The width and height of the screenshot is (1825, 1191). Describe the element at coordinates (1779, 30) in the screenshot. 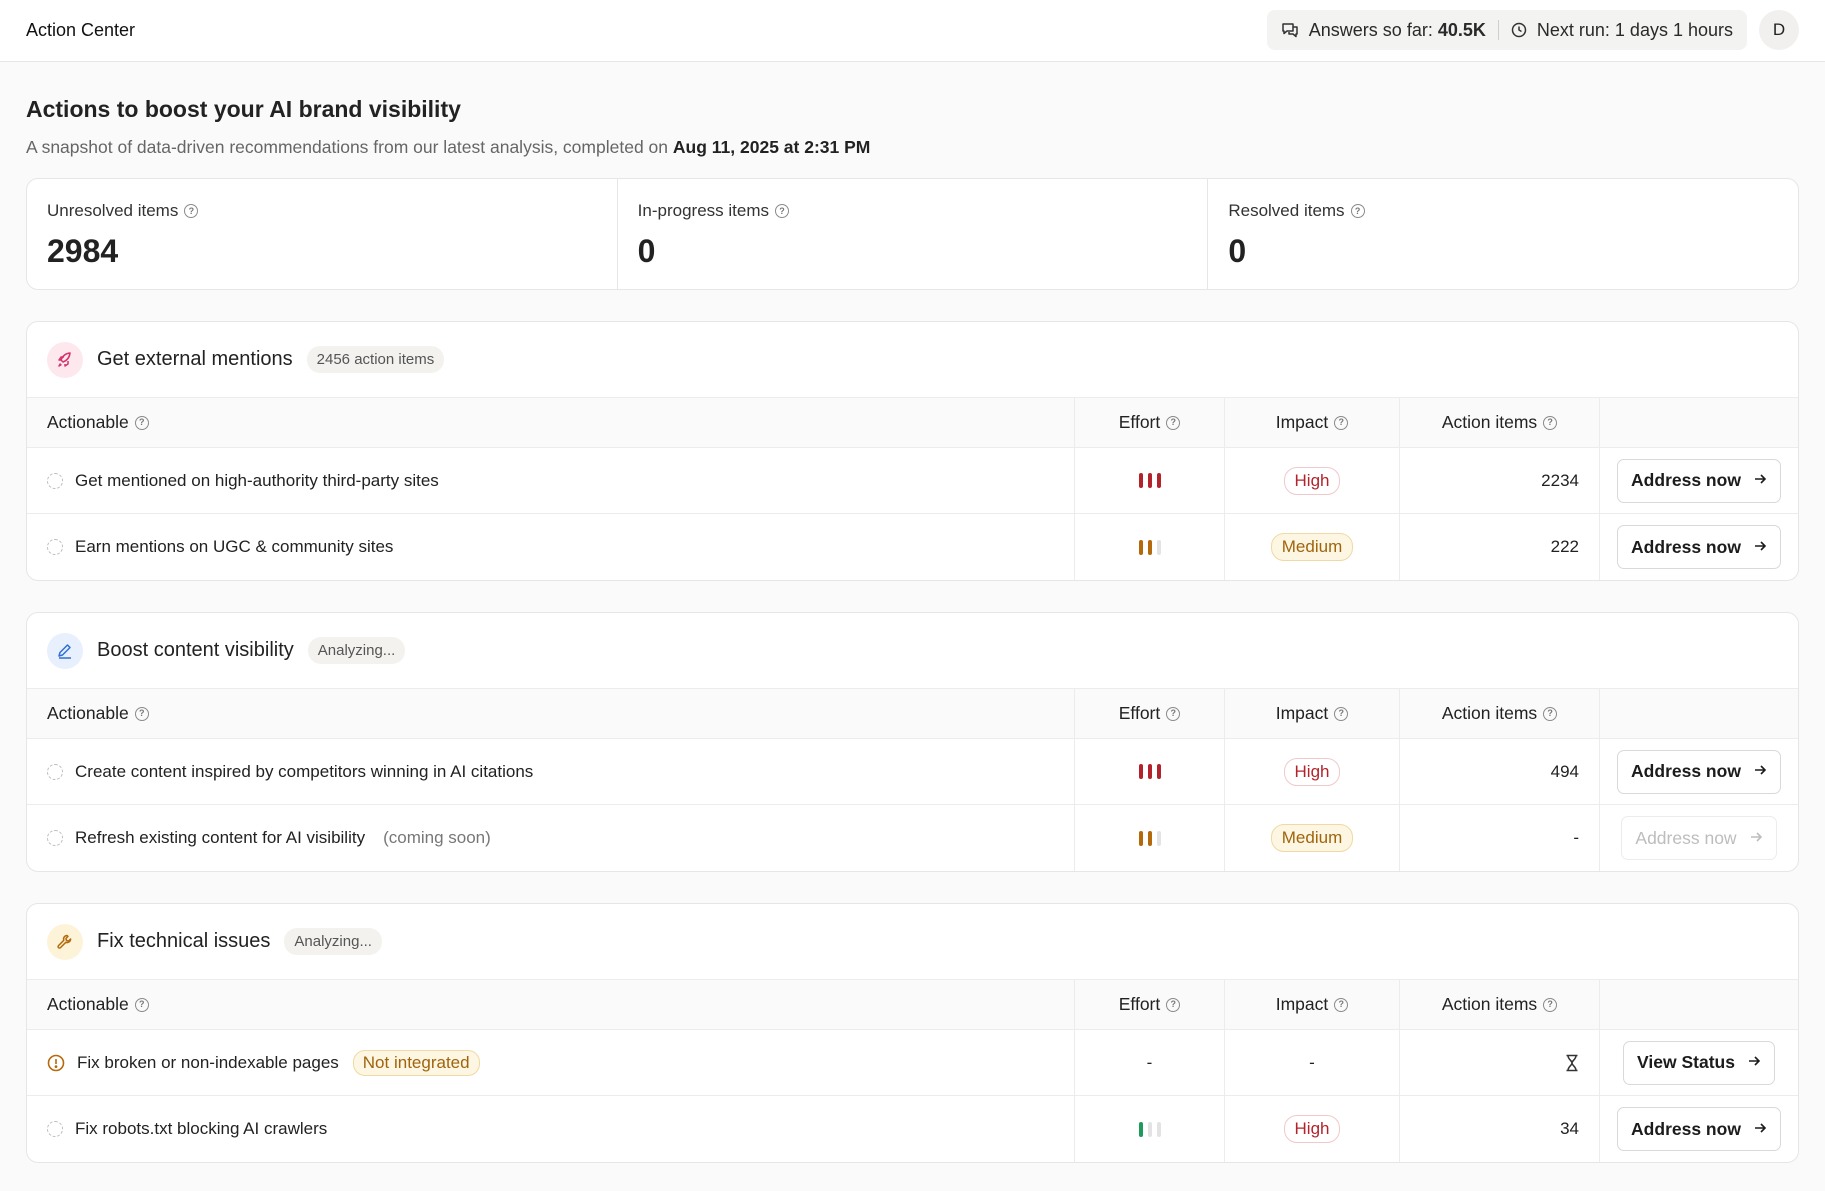

I see `avatar: D` at that location.